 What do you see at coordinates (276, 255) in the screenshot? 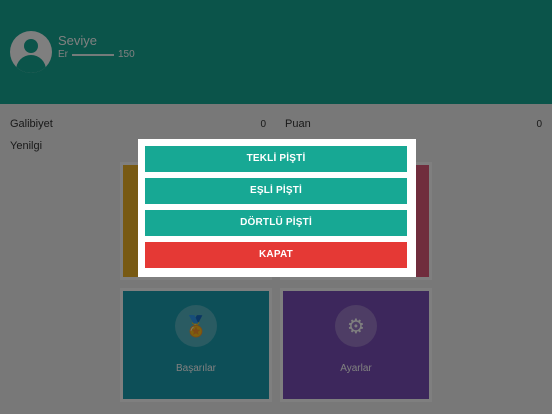
I see `close-button: KAPAT` at bounding box center [276, 255].